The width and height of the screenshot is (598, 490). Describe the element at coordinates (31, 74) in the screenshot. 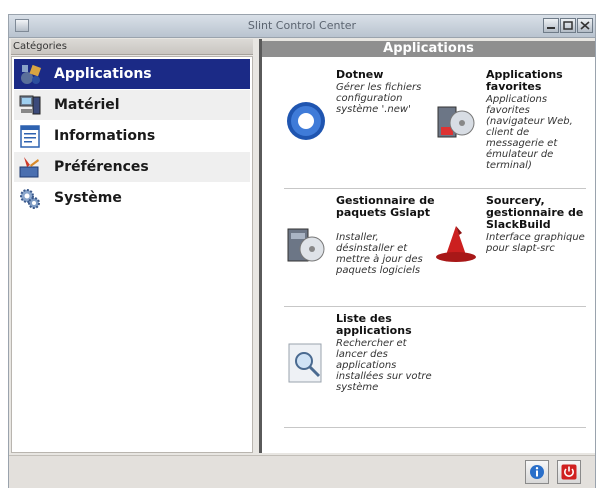

I see `applications-icon` at that location.